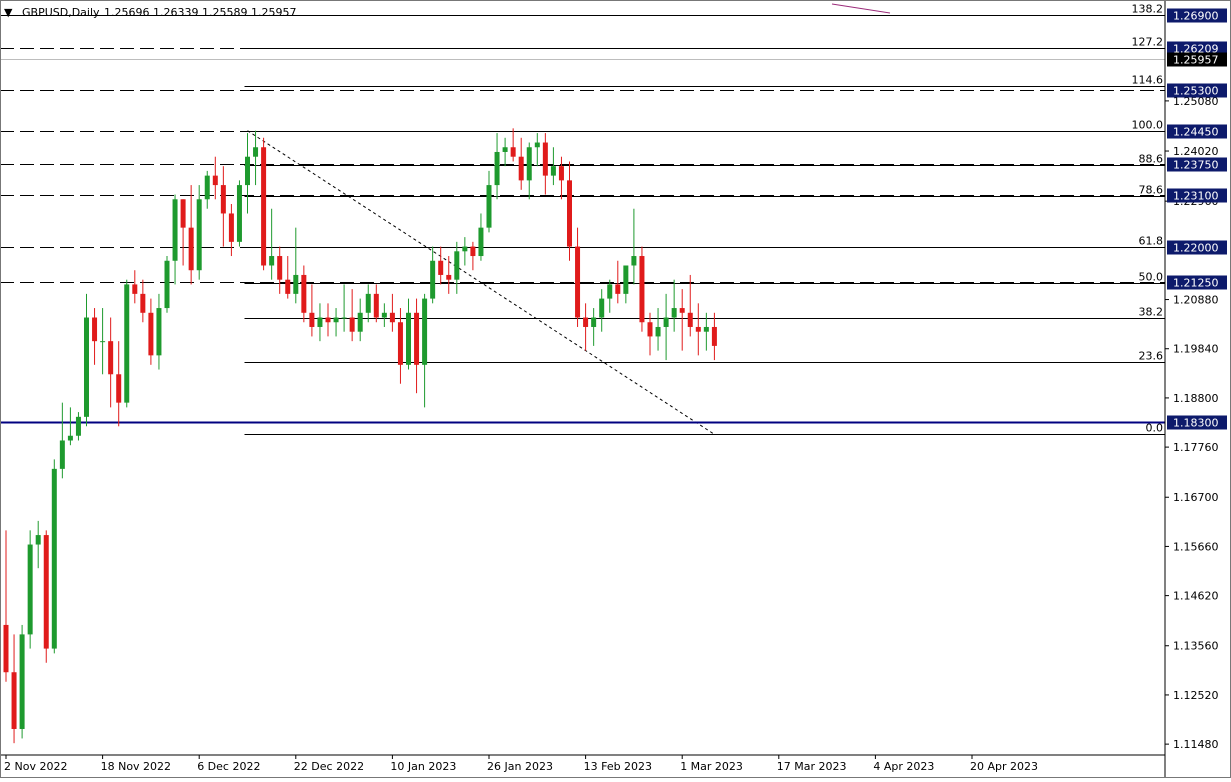 The image size is (1231, 782). What do you see at coordinates (1148, 80) in the screenshot?
I see `fib-level-label: 114.6` at bounding box center [1148, 80].